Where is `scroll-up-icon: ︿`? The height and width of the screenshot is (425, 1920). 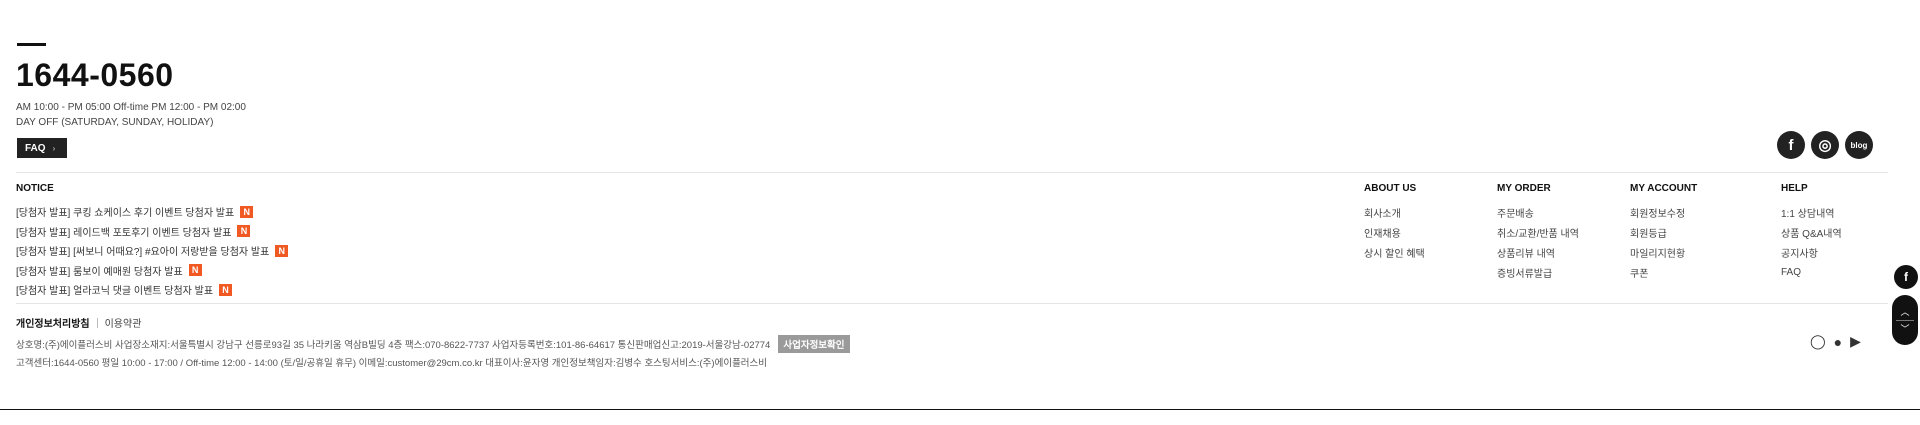
scroll-up-icon: ︿ is located at coordinates (1904, 312).